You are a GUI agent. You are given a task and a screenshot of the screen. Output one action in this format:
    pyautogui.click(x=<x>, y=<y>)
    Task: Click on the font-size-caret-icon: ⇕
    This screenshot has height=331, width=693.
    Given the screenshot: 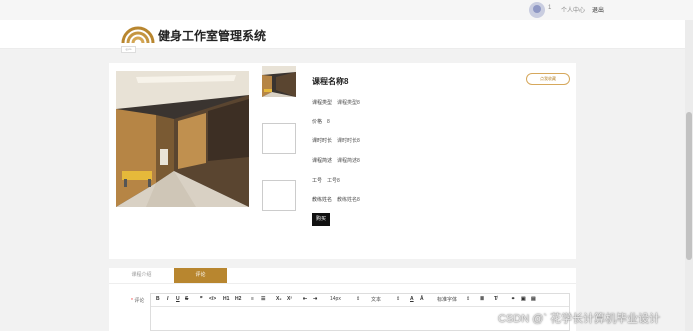 What is the action you would take?
    pyautogui.click(x=358, y=299)
    